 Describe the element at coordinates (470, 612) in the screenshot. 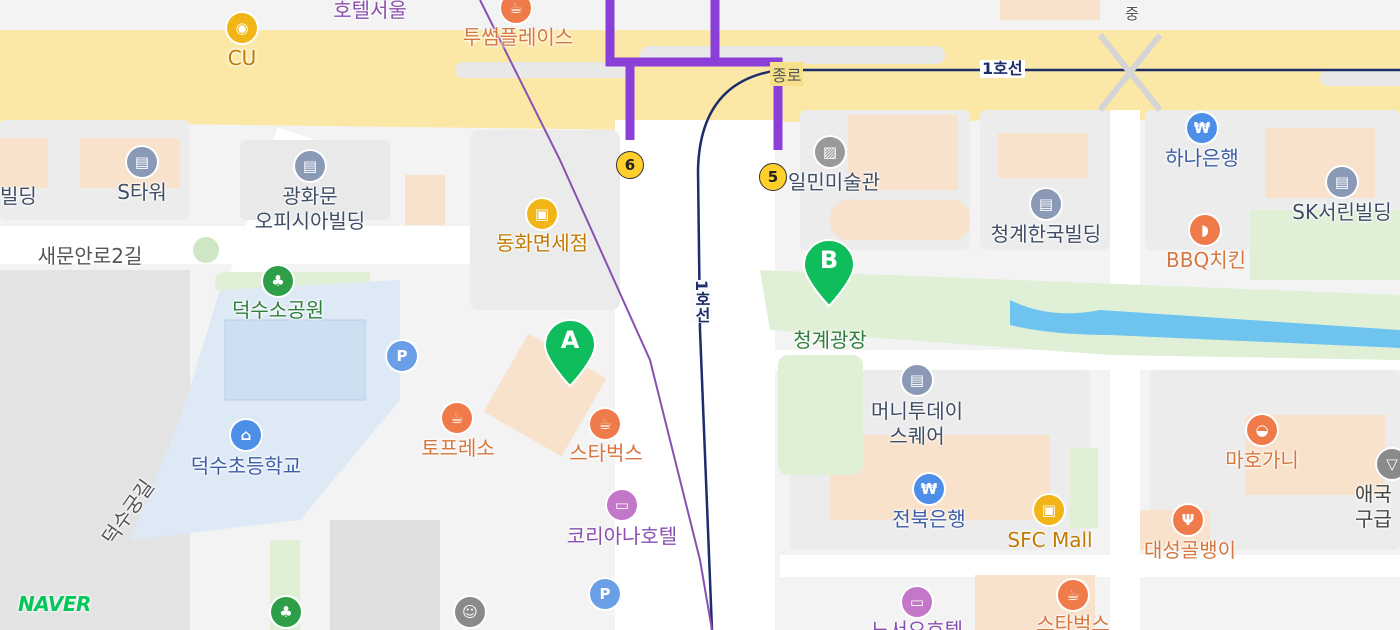

I see `theater-mask-icon: ☺` at that location.